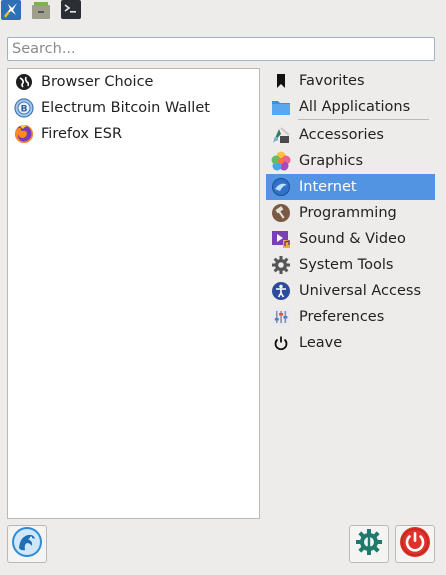 This screenshot has height=575, width=446. What do you see at coordinates (281, 107) in the screenshot?
I see `folder-icon` at bounding box center [281, 107].